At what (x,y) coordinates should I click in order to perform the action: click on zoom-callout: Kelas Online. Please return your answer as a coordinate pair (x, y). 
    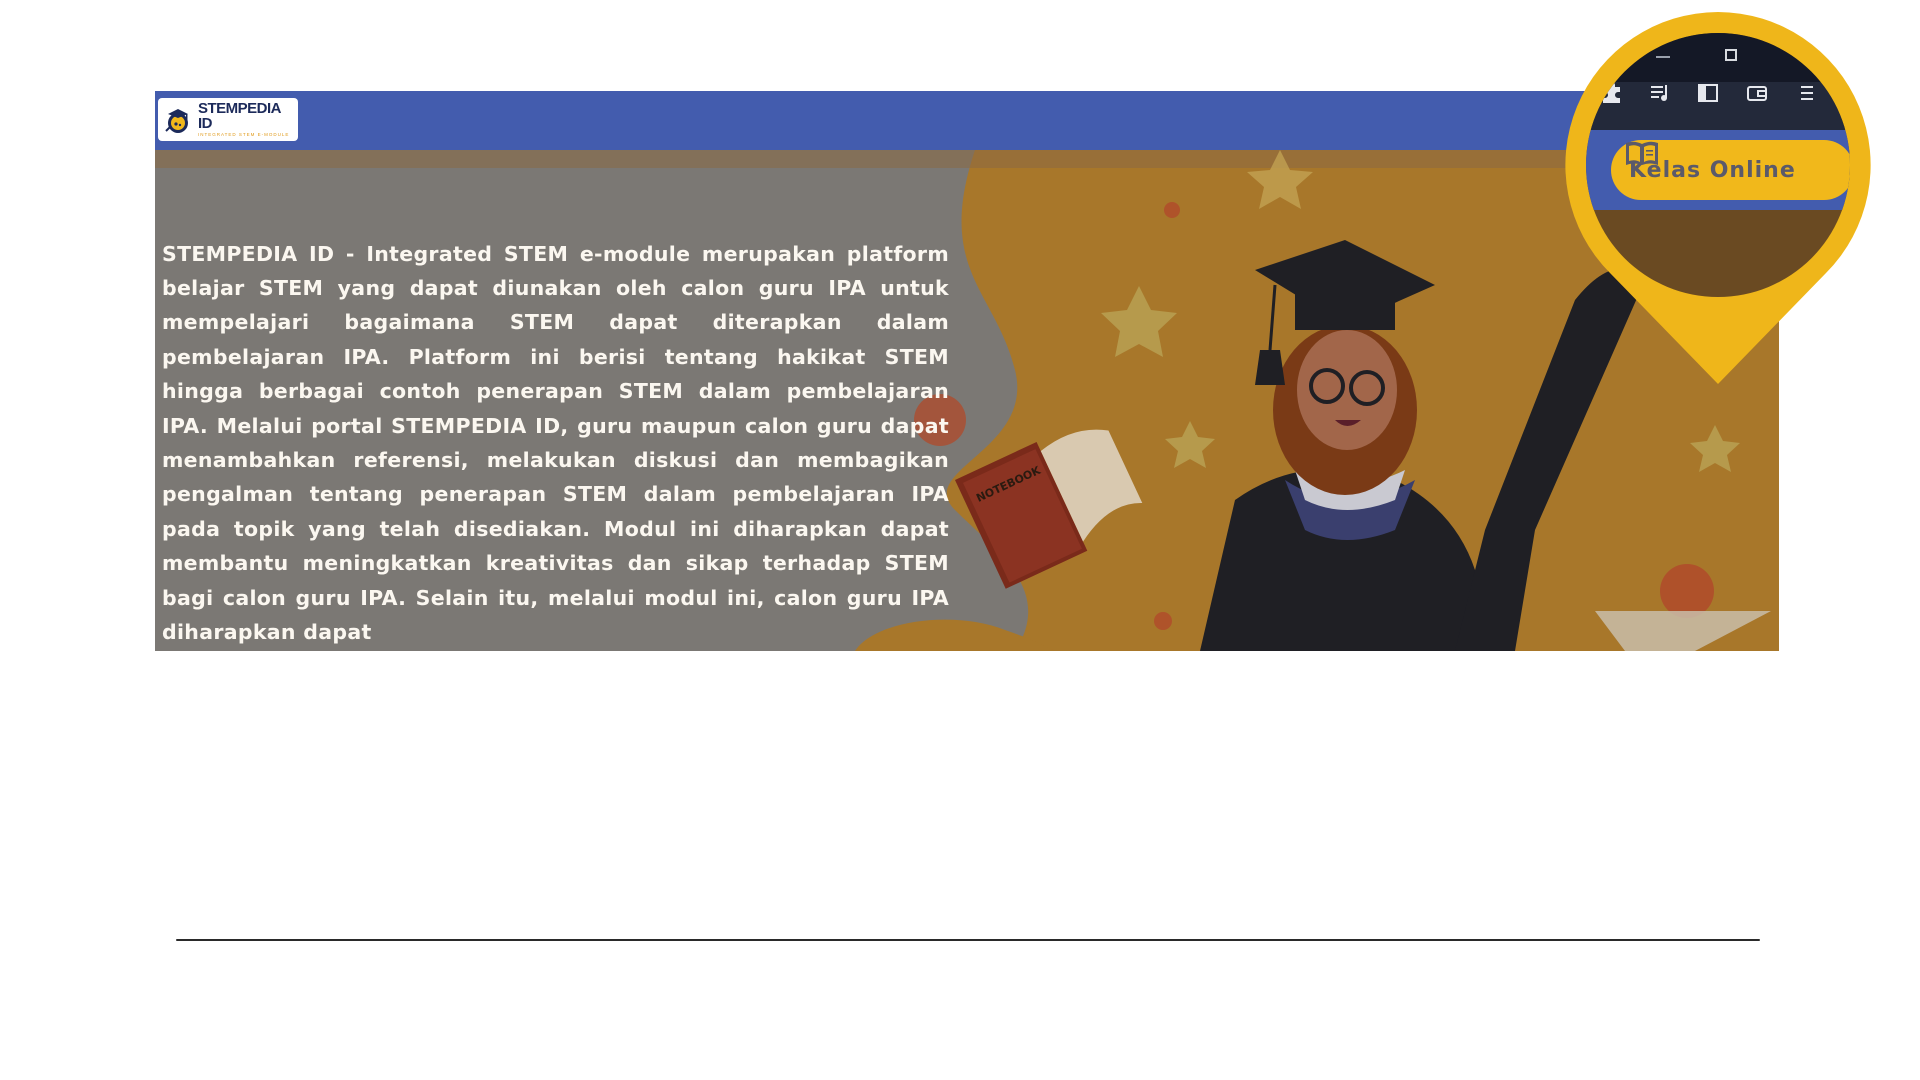
    Looking at the image, I should click on (1718, 198).